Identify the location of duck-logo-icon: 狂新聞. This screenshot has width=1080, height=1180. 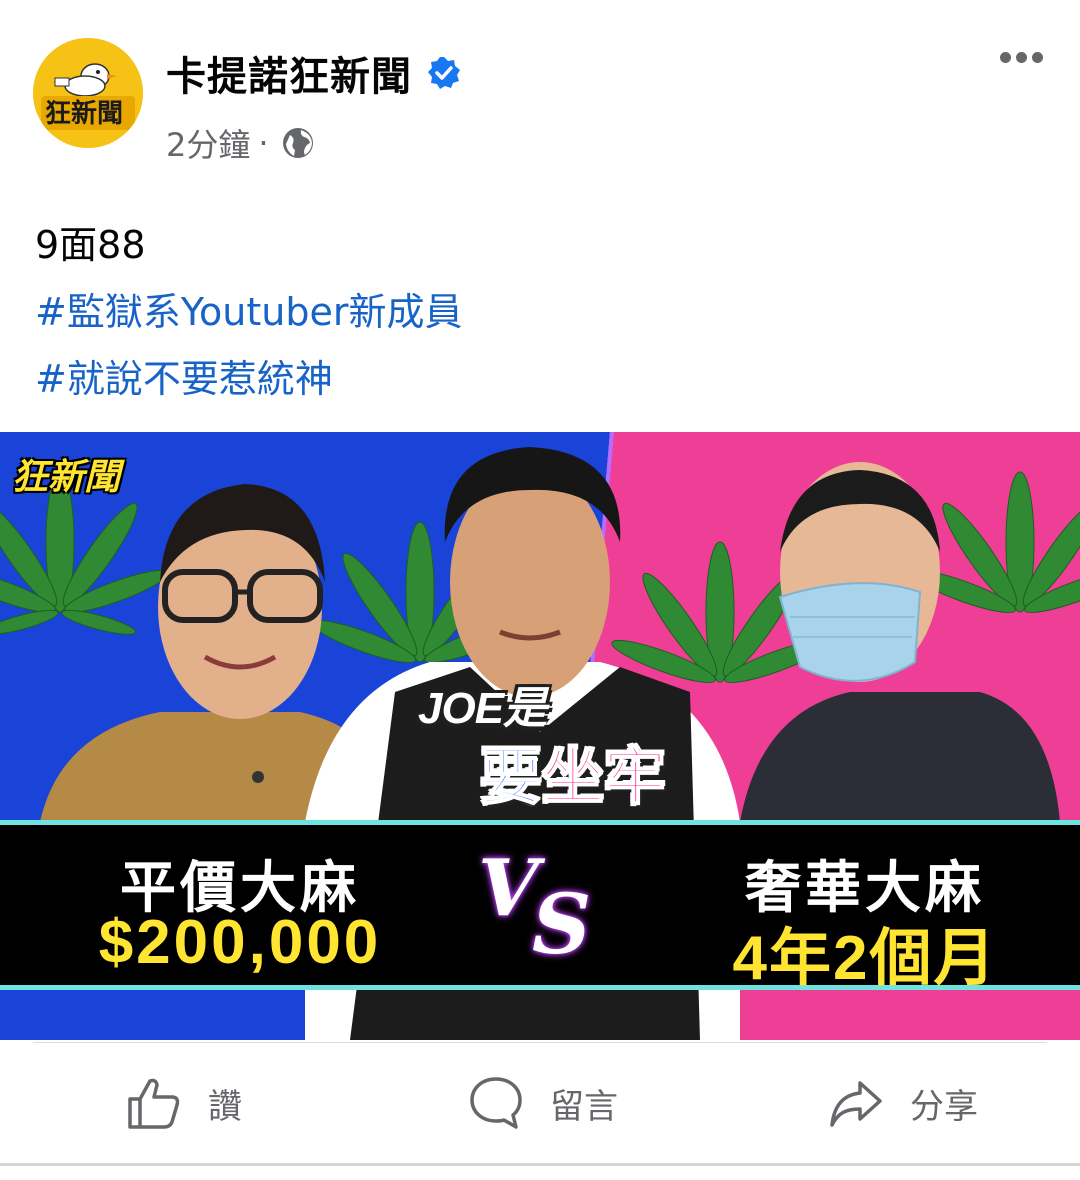
(88, 93).